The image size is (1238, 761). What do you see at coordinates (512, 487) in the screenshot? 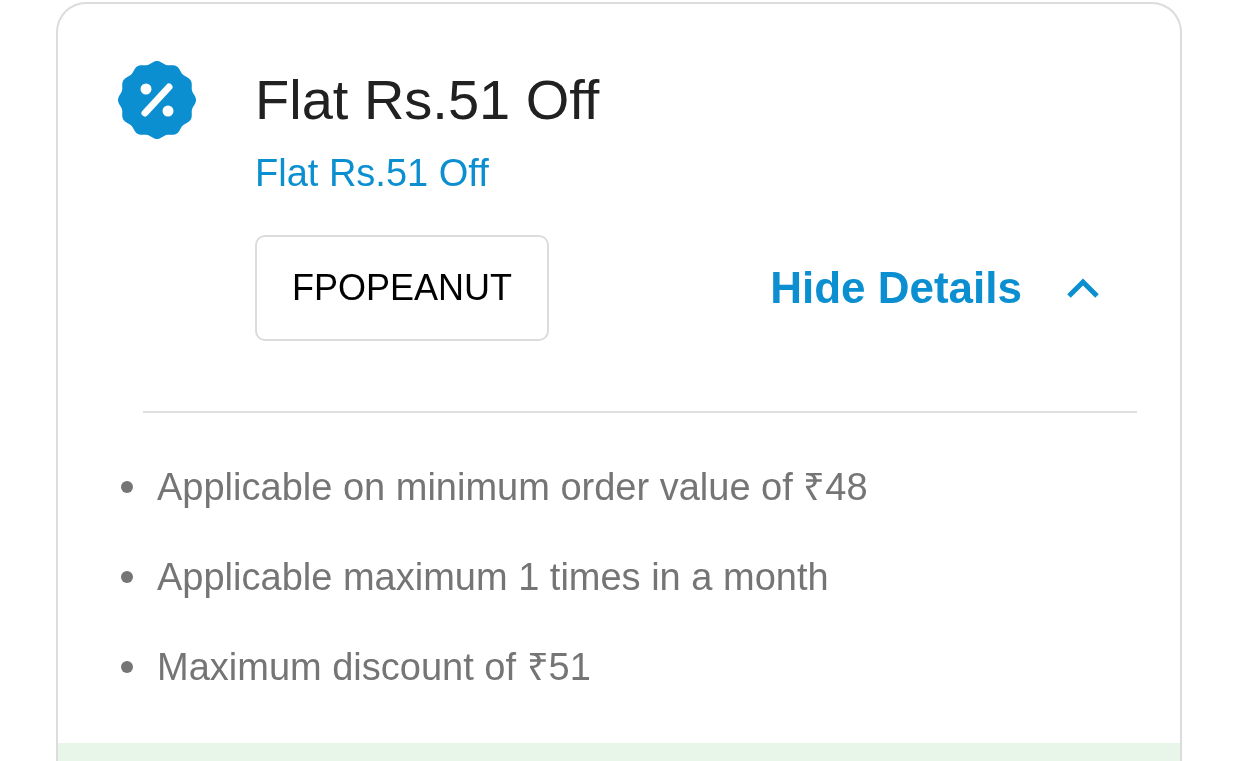
I see `term-text: Applicable on minimum order value of ₹48` at bounding box center [512, 487].